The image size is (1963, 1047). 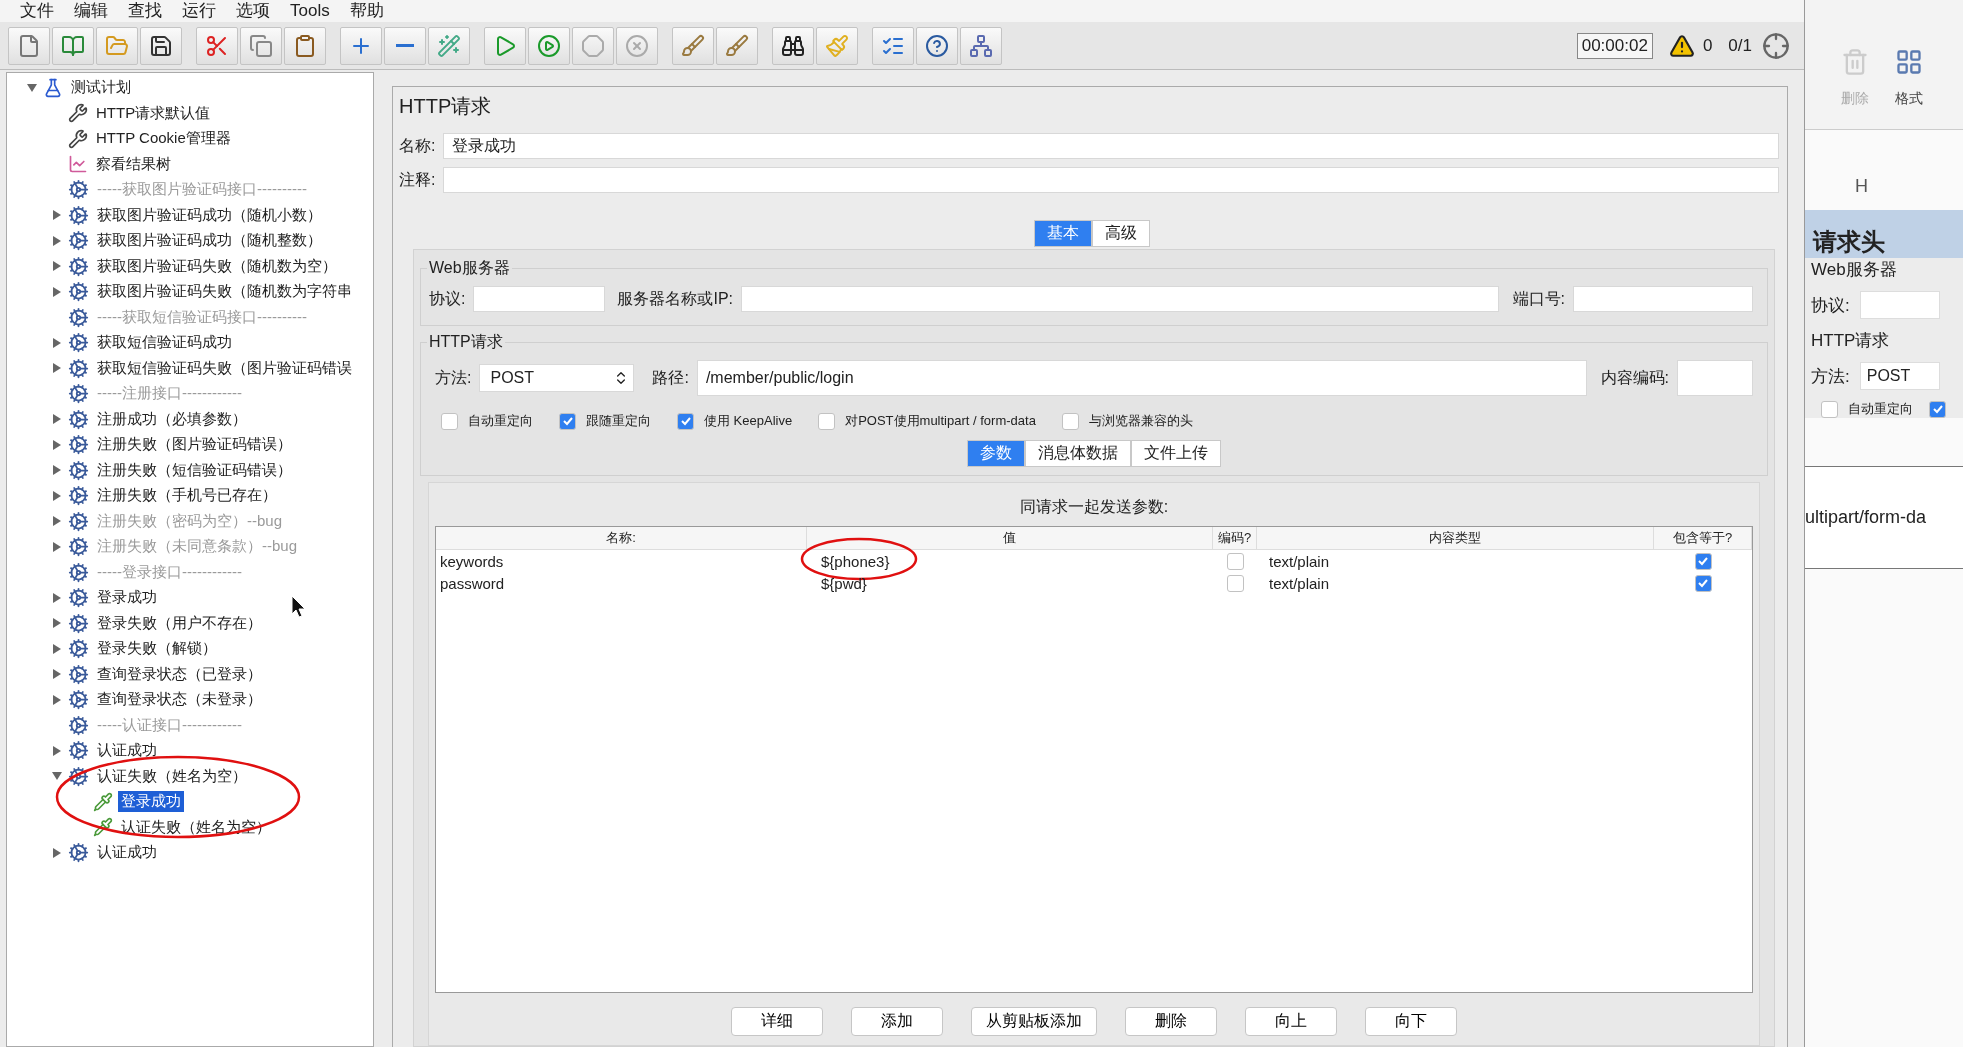 I want to click on table-cell: ${phone3}, so click(x=1010, y=561).